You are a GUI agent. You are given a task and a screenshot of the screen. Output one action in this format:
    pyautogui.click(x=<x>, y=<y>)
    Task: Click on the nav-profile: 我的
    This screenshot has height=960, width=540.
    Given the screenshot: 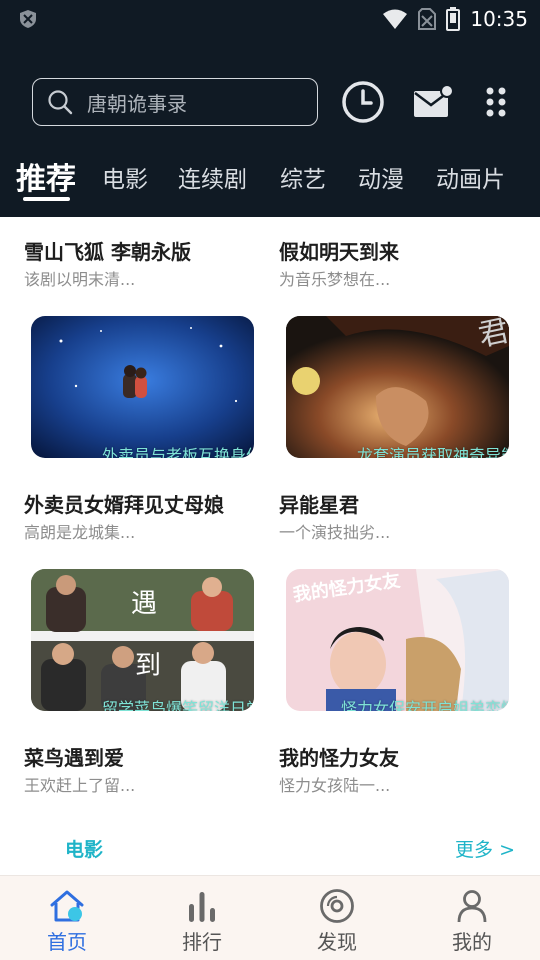 What is the action you would take?
    pyautogui.click(x=472, y=918)
    